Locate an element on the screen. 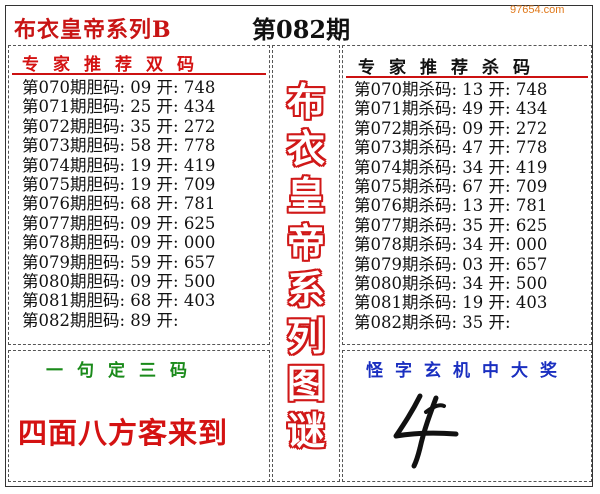  series-title: 布衣皇帝系列B is located at coordinates (93, 30).